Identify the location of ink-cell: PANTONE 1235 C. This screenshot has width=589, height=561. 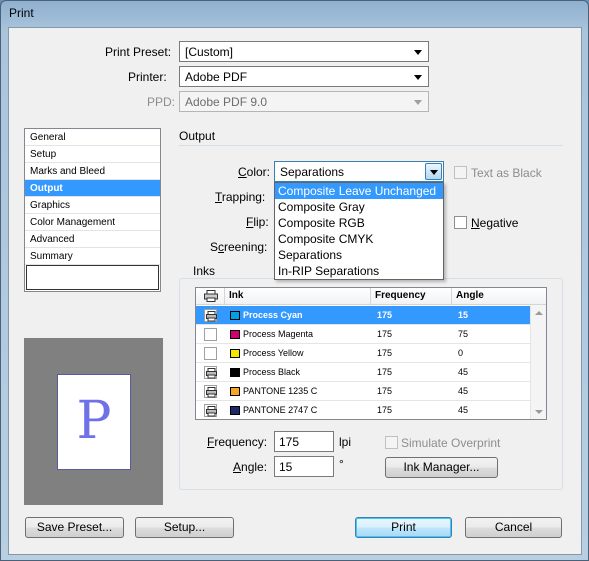
(298, 391).